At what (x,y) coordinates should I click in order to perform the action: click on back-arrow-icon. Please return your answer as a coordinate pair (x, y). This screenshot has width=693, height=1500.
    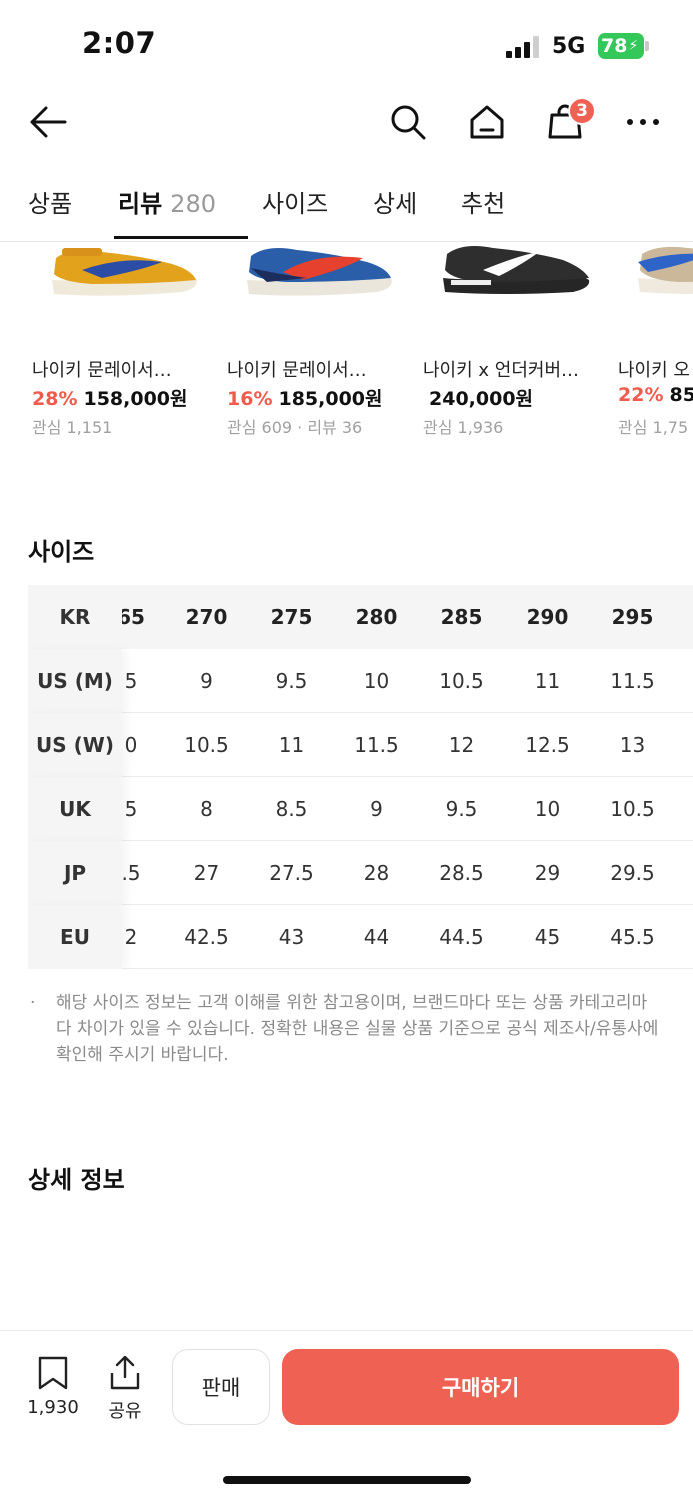
    Looking at the image, I should click on (48, 122).